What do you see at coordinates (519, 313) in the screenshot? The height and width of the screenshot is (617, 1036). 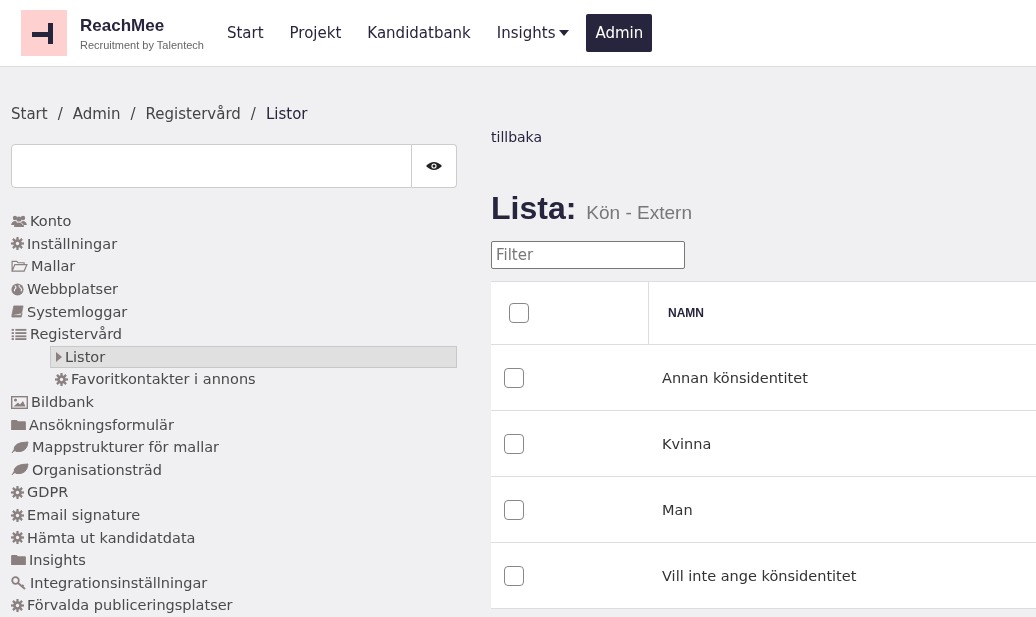 I see `select-all-checkbox` at bounding box center [519, 313].